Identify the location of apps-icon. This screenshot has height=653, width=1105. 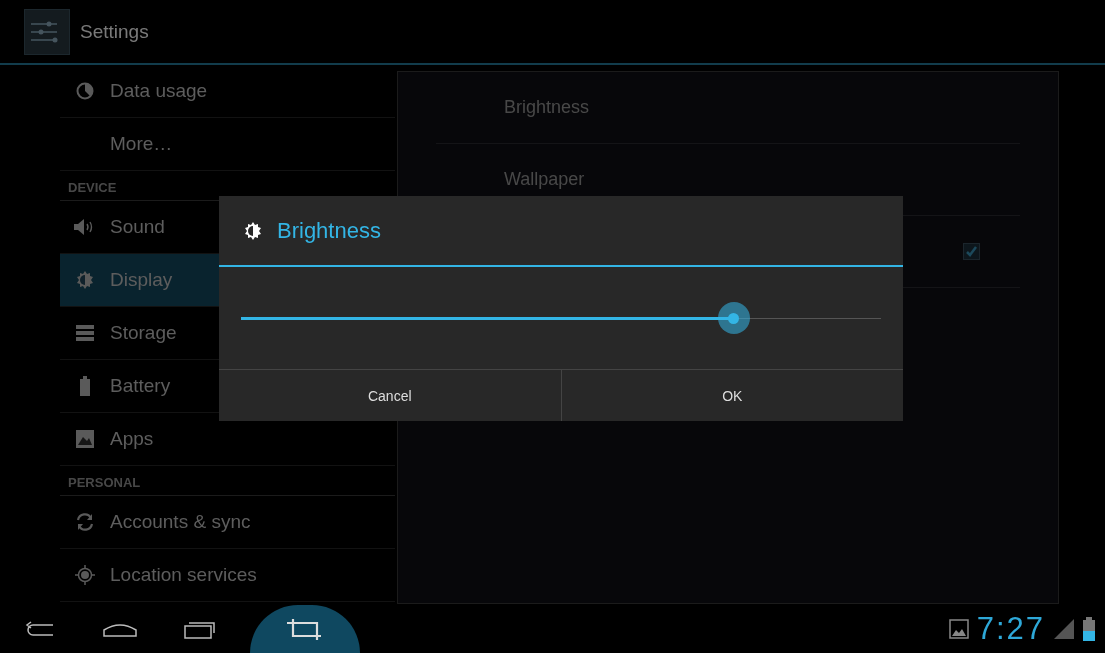
(85, 439).